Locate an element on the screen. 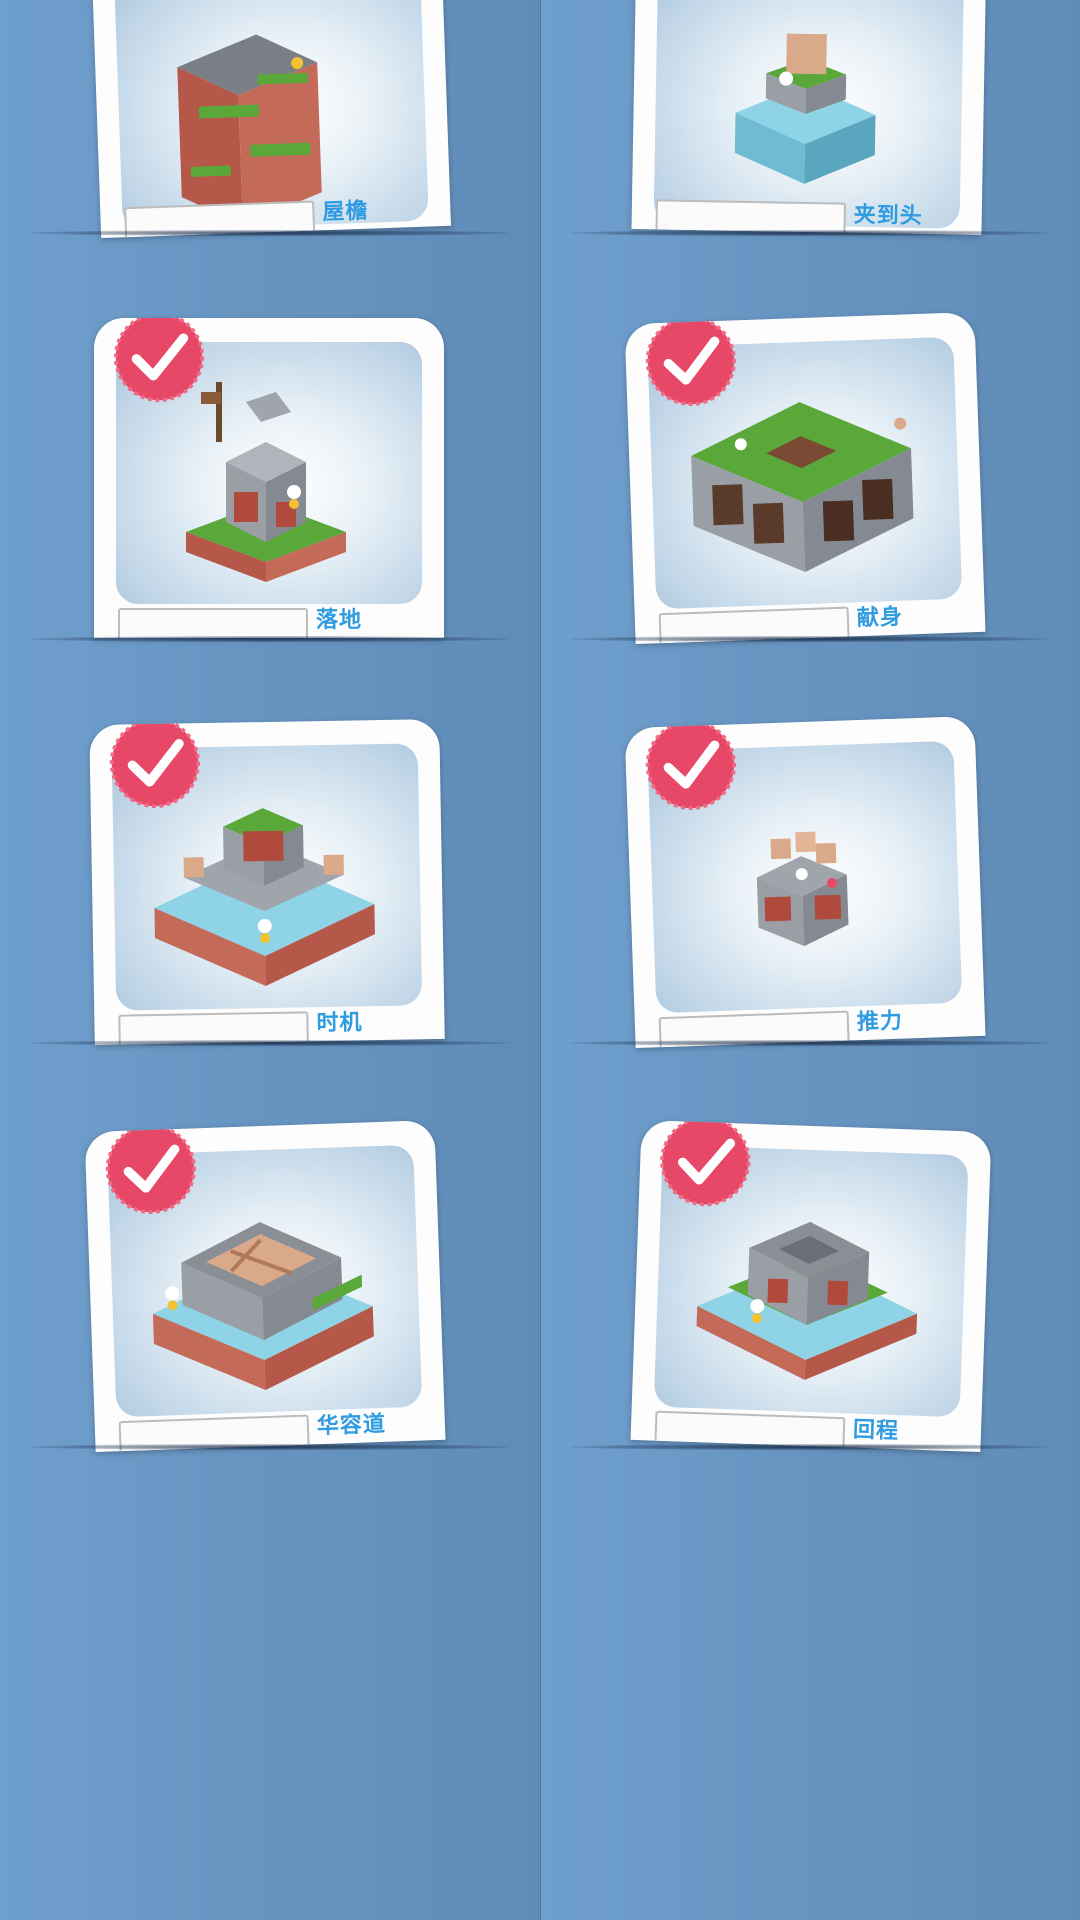  shelf-2-right is located at coordinates (810, 639).